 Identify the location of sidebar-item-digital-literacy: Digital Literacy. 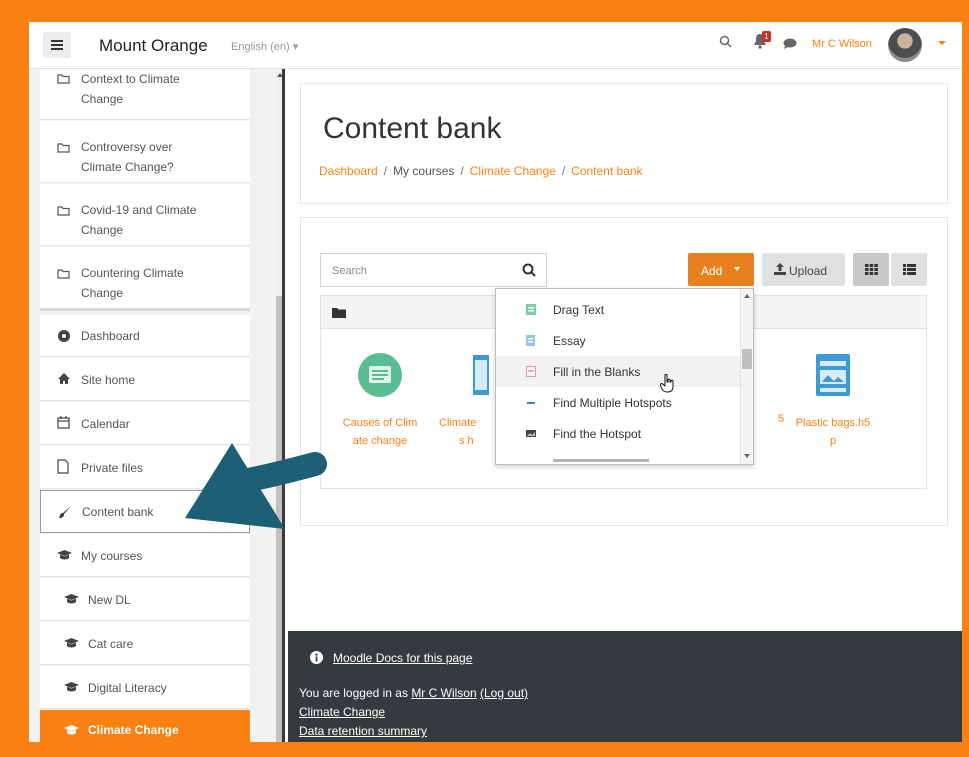
(145, 687).